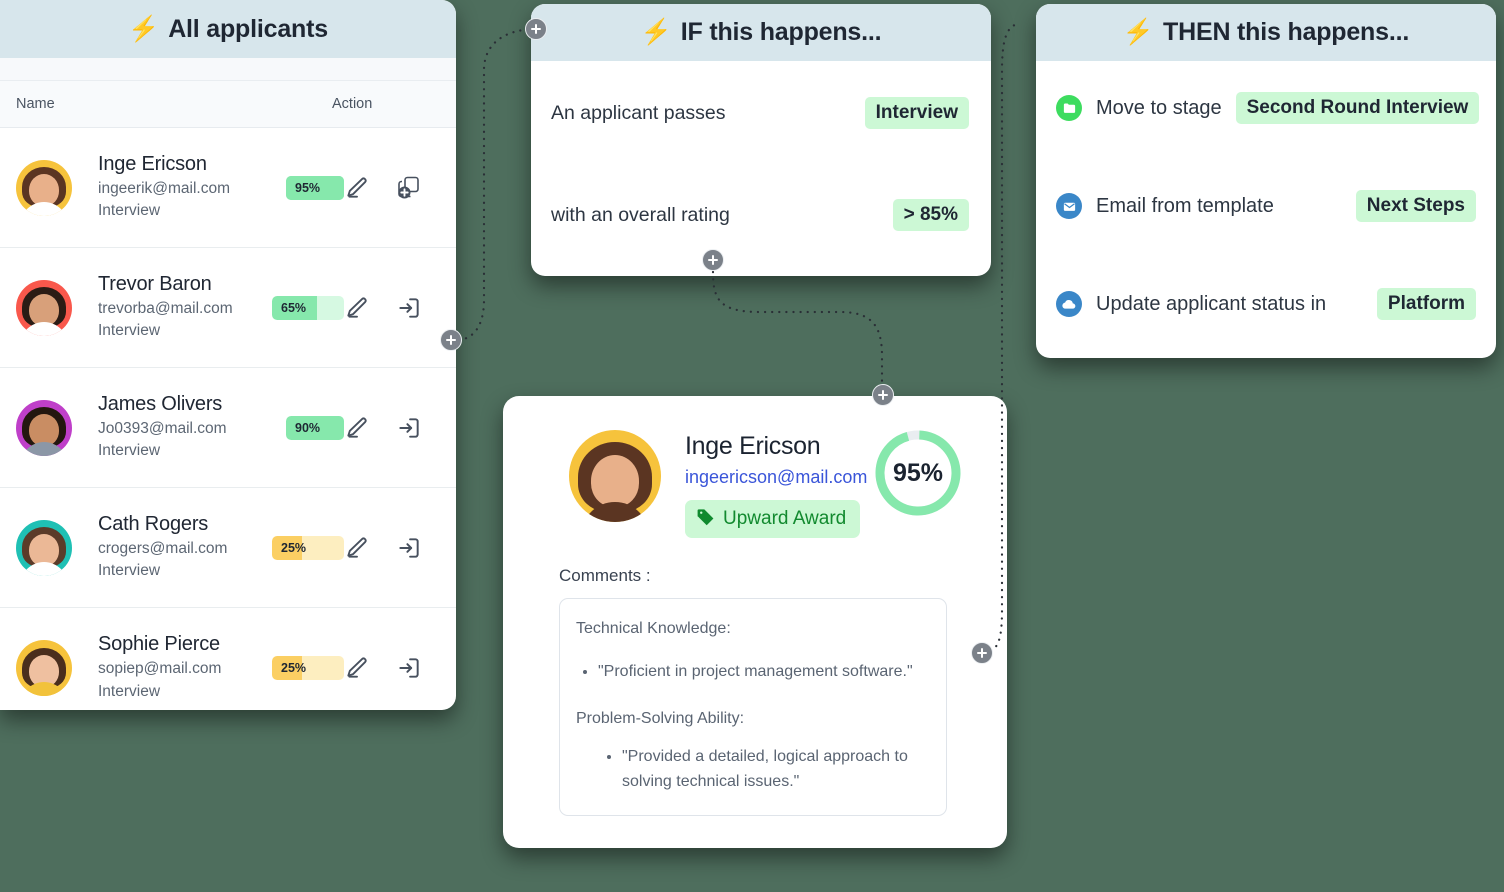  What do you see at coordinates (163, 548) in the screenshot?
I see `applicant-email: crogers@mail.com` at bounding box center [163, 548].